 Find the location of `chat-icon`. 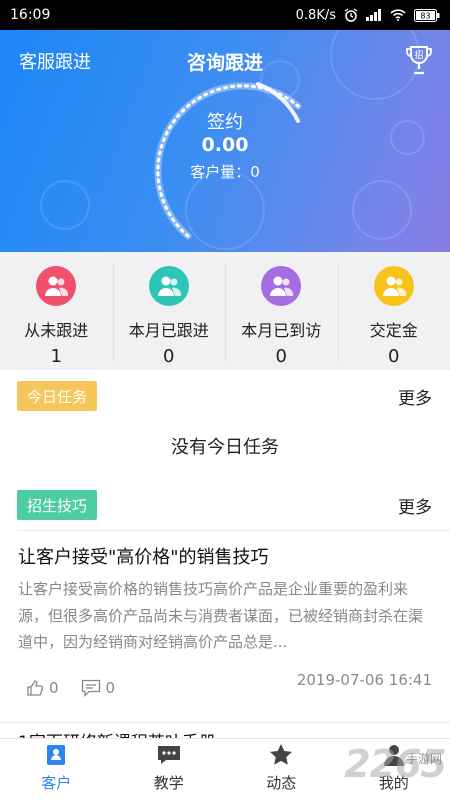

chat-icon is located at coordinates (168, 755).